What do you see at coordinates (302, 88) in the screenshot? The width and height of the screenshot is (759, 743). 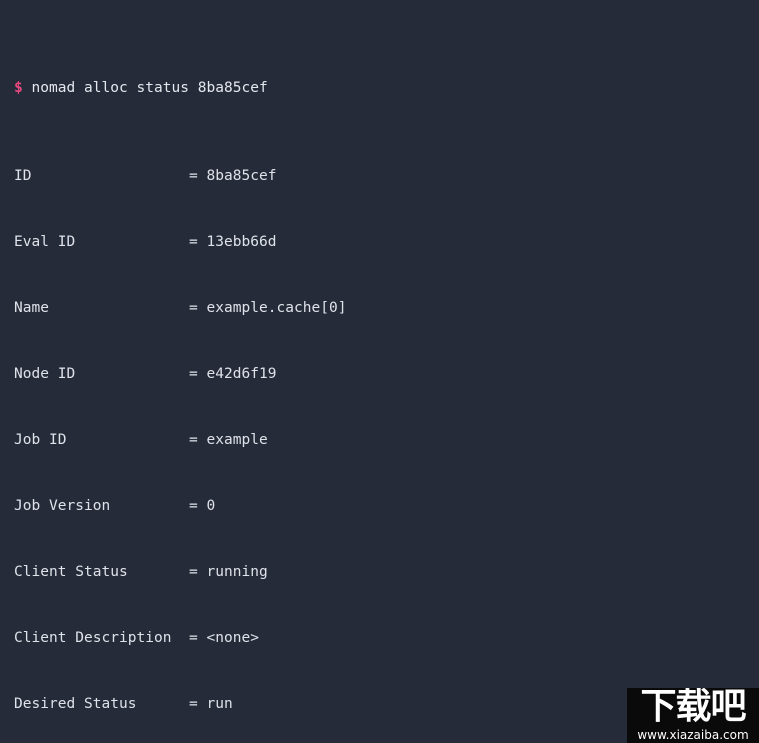 I see `command-prompt-line: $ nomad alloc status 8ba85cef` at bounding box center [302, 88].